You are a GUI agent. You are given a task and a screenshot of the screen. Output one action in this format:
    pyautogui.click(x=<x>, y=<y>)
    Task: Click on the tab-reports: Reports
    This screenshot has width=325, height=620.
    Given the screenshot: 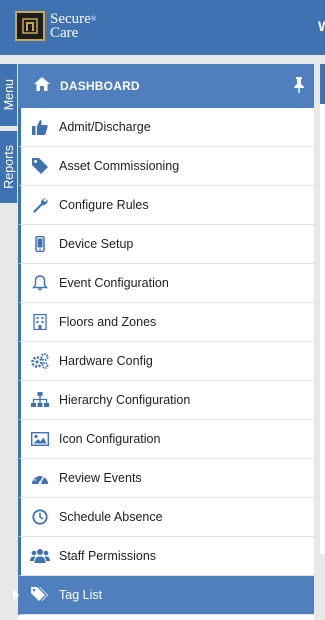 What is the action you would take?
    pyautogui.click(x=8, y=167)
    